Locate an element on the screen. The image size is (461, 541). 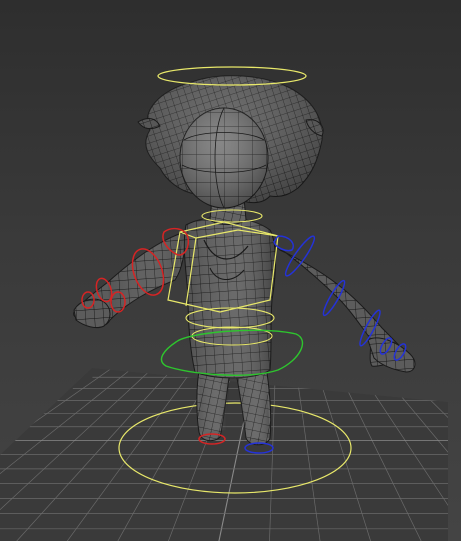
left-hand is located at coordinates (92, 313).